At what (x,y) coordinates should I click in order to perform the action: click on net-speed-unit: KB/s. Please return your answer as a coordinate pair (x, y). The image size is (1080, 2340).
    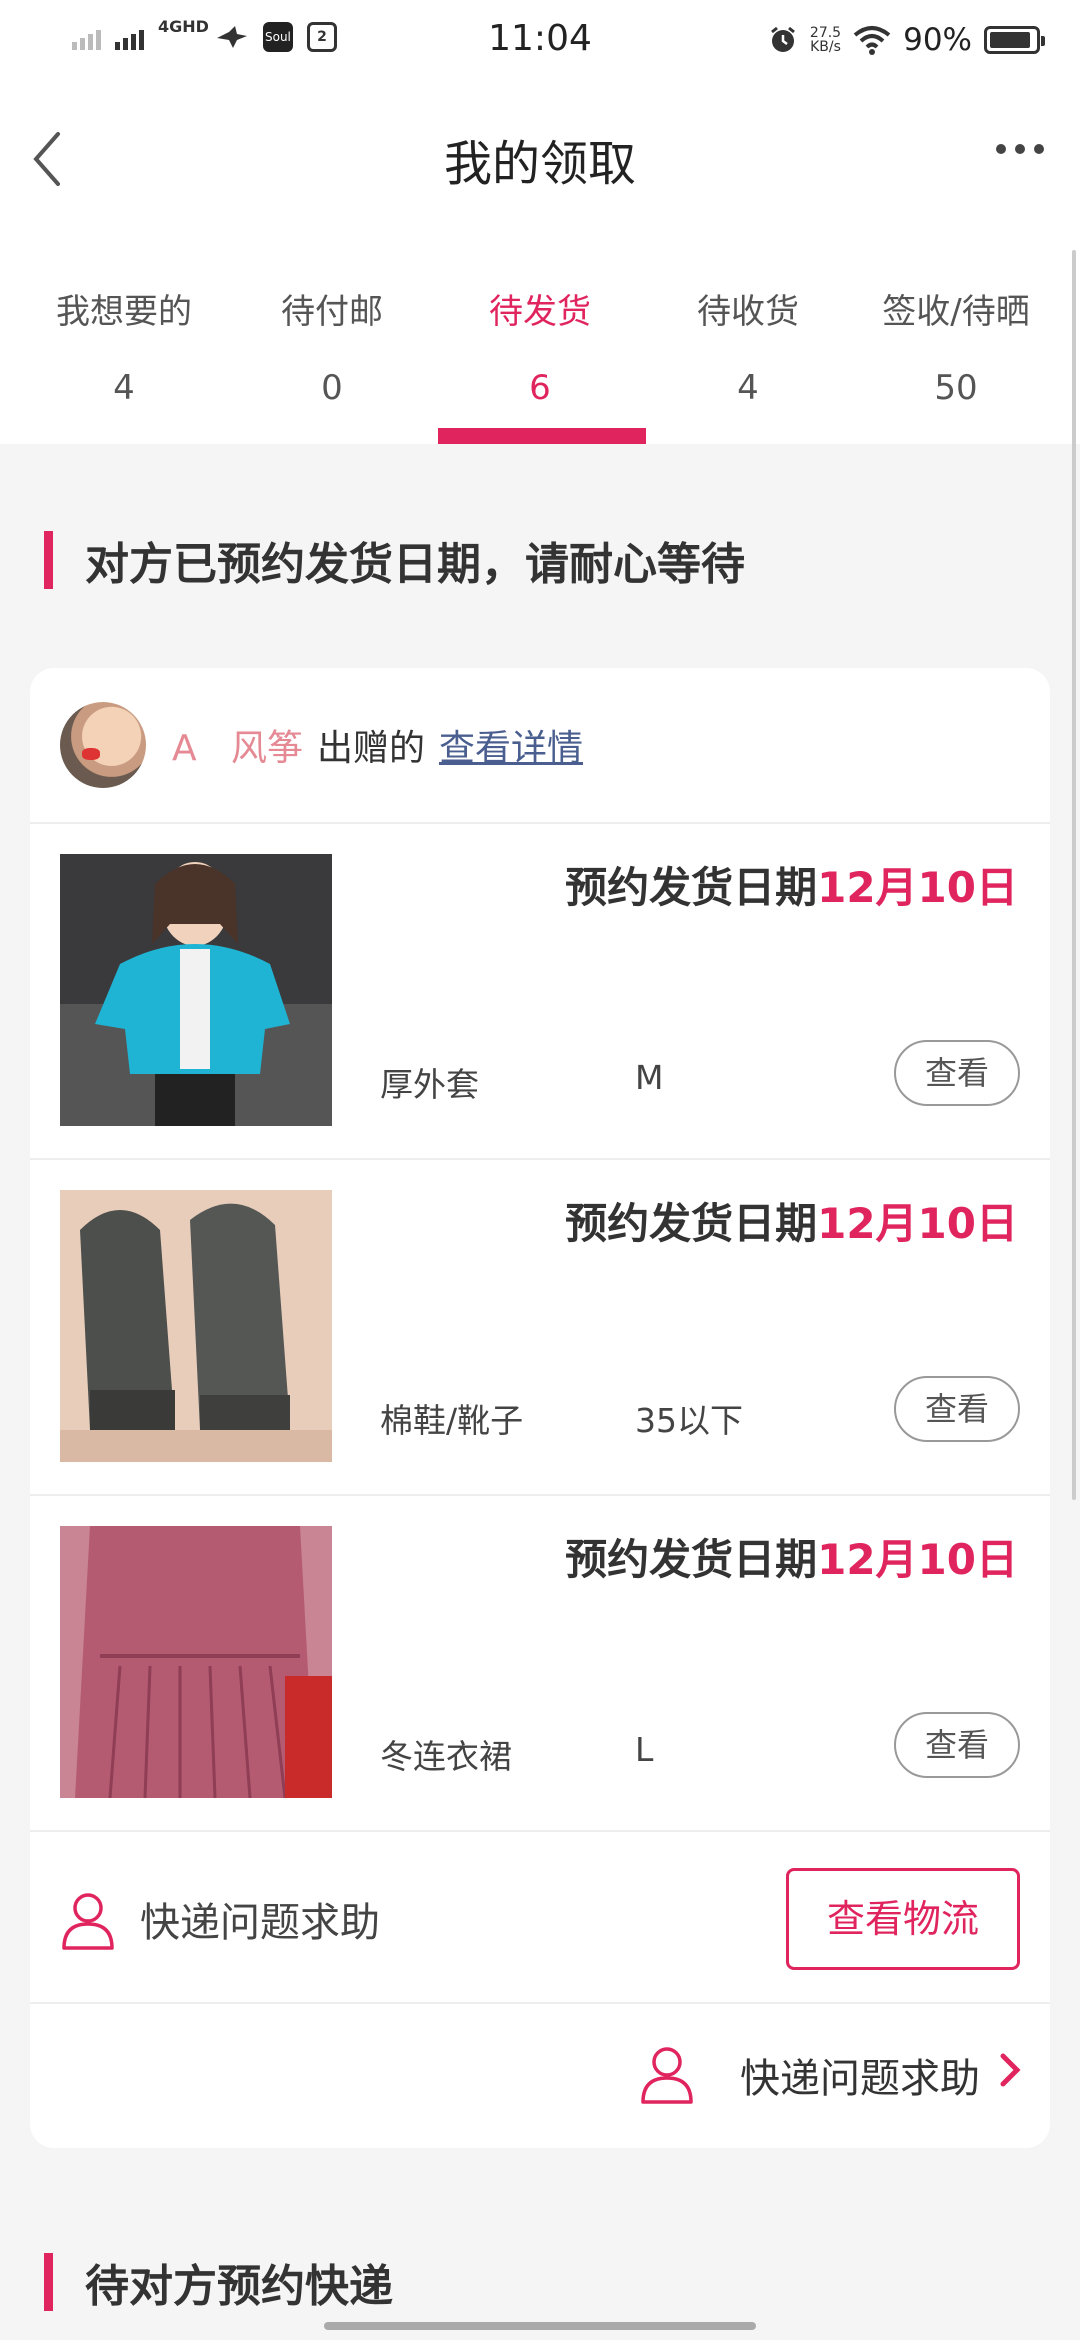
    Looking at the image, I should click on (825, 47).